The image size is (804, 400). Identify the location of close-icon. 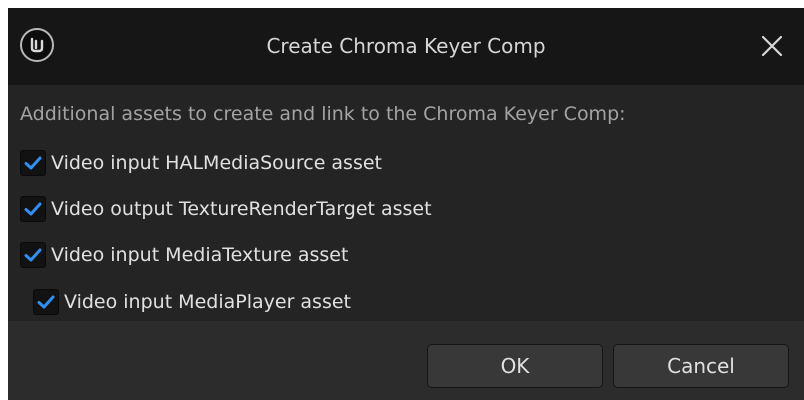
(772, 46).